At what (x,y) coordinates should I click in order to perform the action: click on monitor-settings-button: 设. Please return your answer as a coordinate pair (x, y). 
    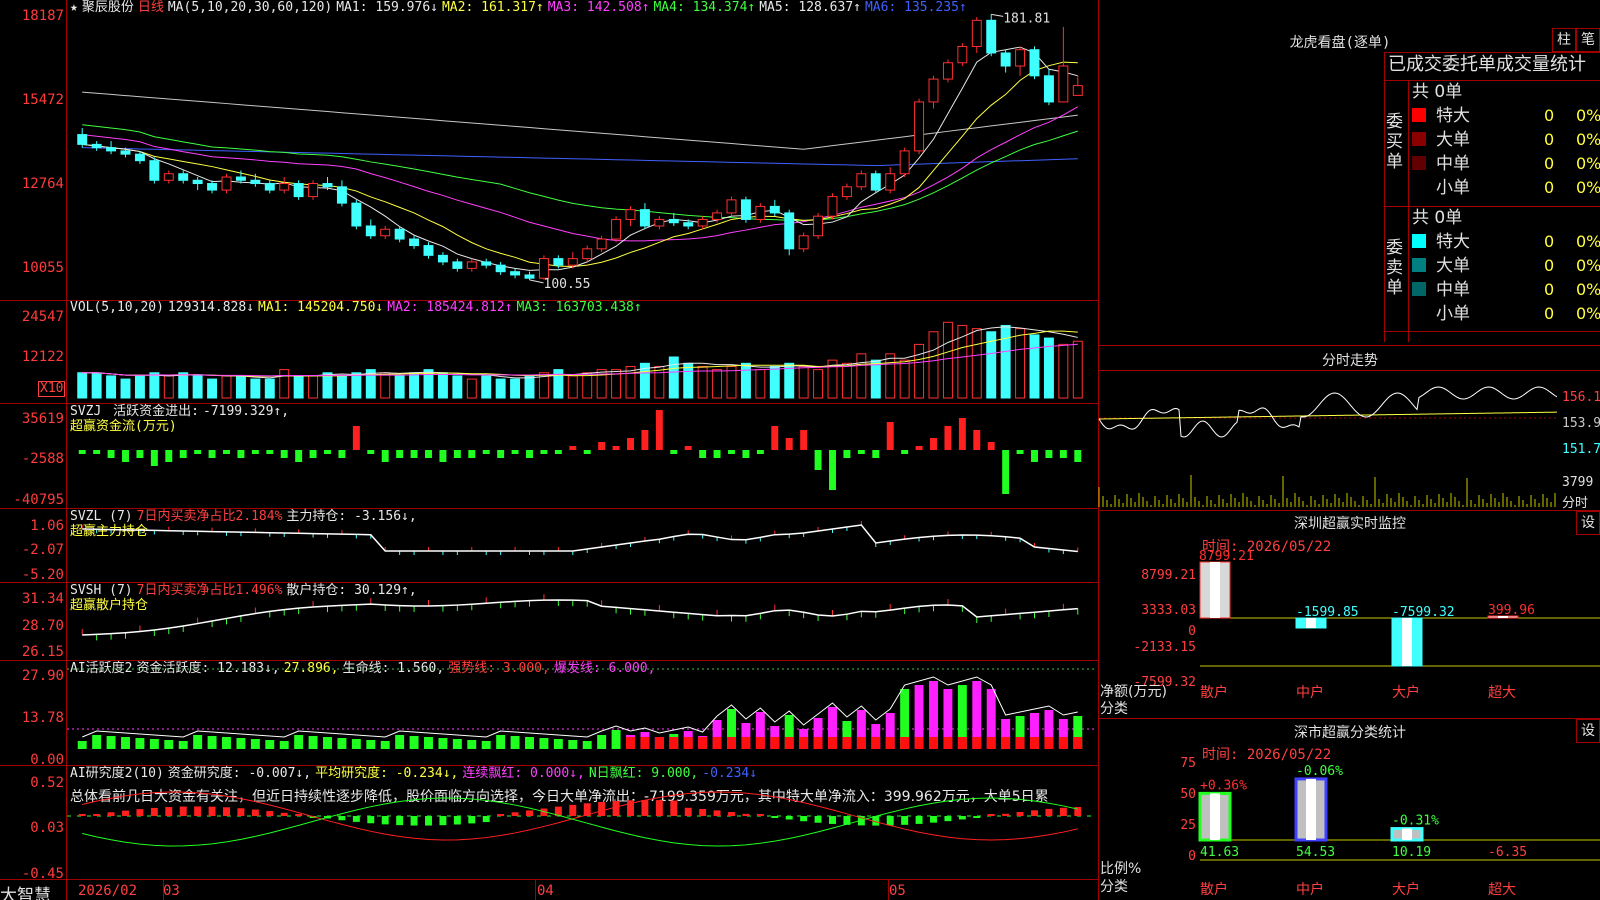
    Looking at the image, I should click on (1588, 523).